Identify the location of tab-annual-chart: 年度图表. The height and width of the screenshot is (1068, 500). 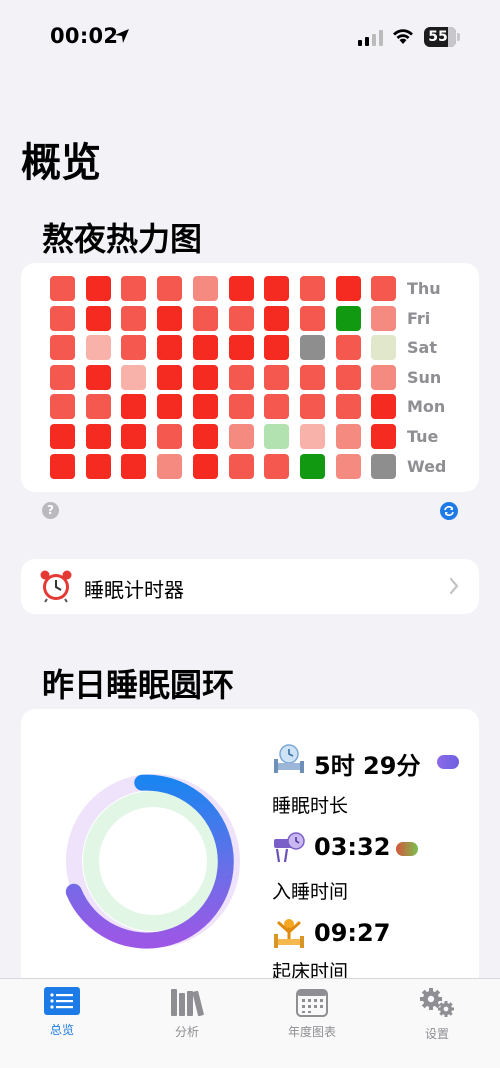
(312, 1013).